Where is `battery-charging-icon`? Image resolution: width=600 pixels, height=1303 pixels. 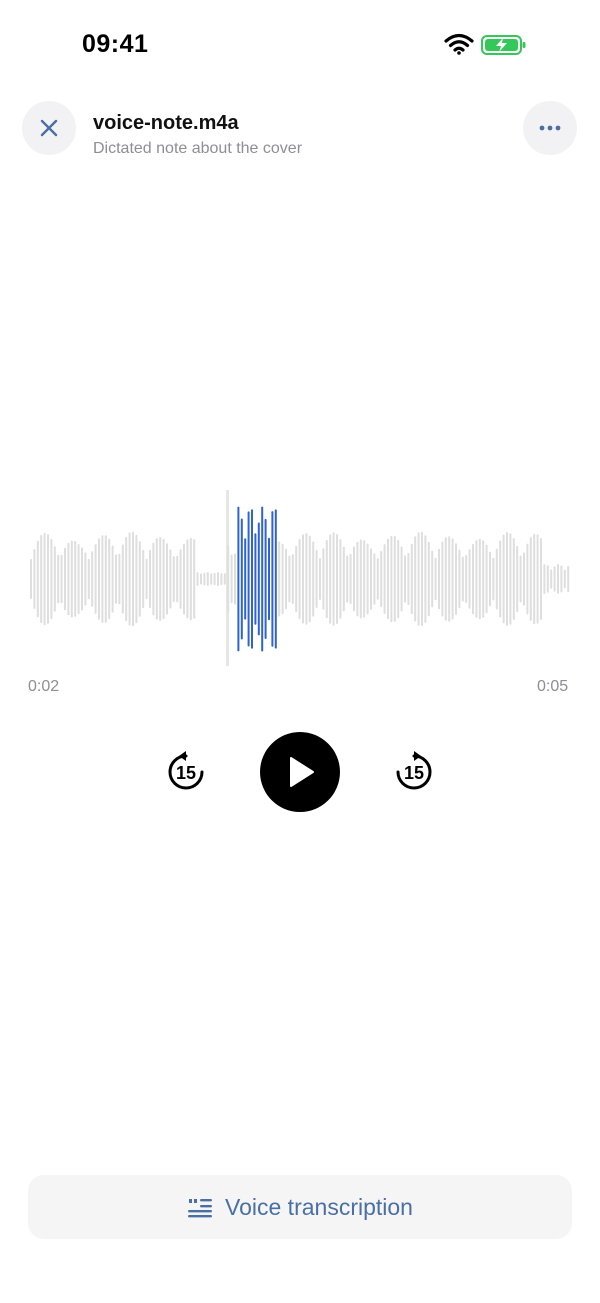 battery-charging-icon is located at coordinates (504, 47).